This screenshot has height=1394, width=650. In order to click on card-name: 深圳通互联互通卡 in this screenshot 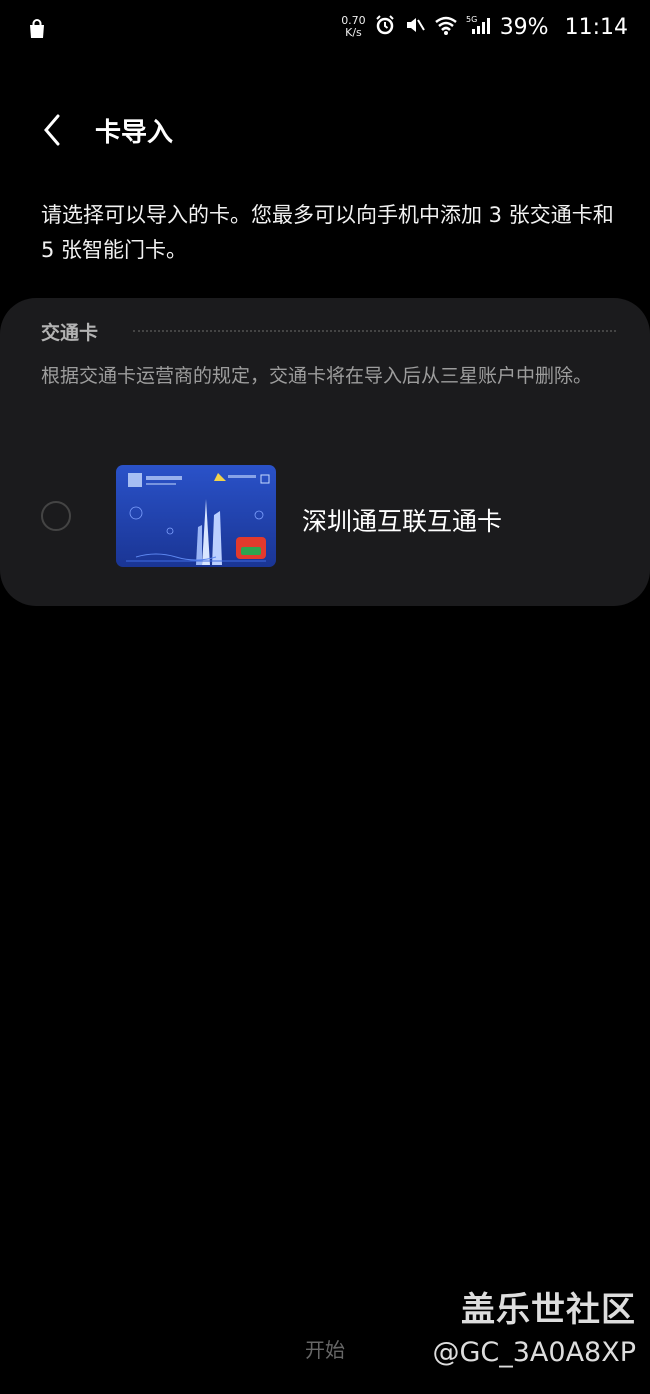, I will do `click(402, 521)`.